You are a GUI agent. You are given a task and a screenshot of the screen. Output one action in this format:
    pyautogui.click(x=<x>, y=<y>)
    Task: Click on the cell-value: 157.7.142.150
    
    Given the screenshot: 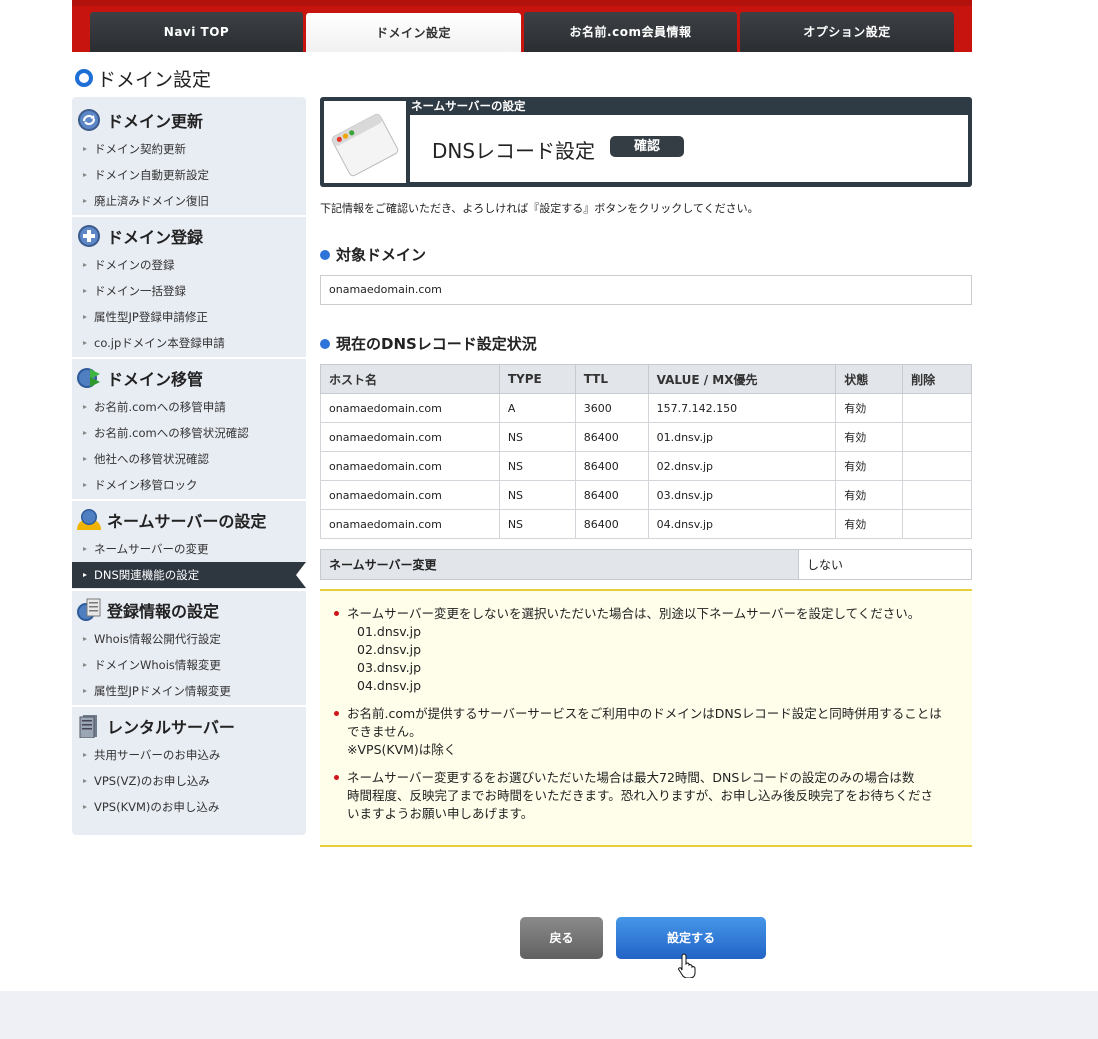 What is the action you would take?
    pyautogui.click(x=742, y=408)
    